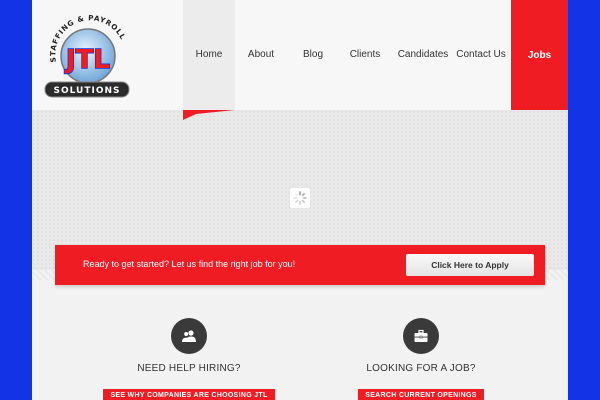 The height and width of the screenshot is (400, 600). Describe the element at coordinates (584, 200) in the screenshot. I see `right-background-band` at that location.